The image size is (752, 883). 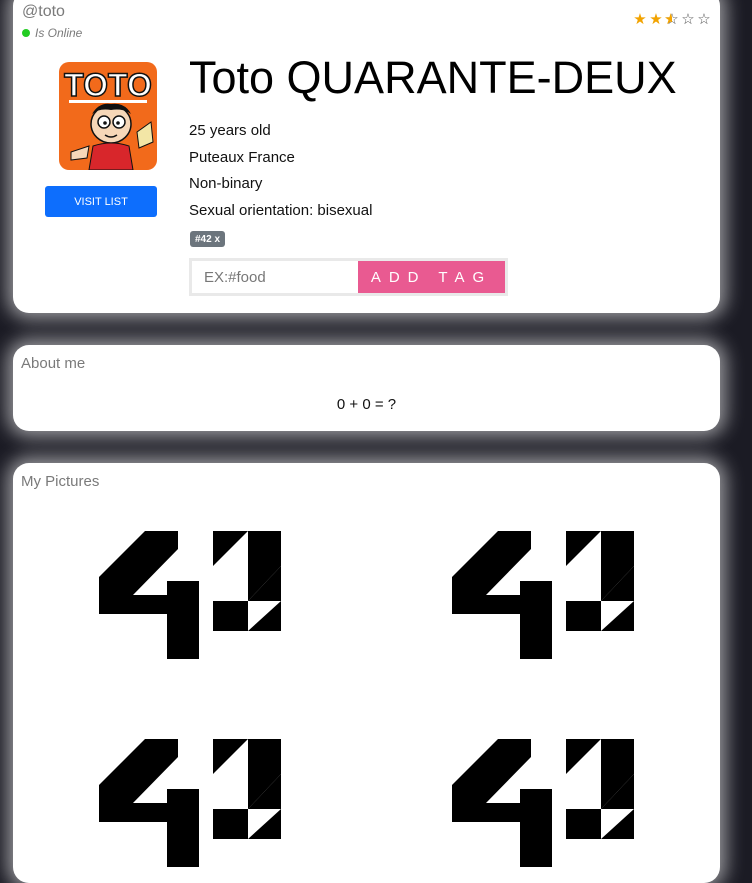 I want to click on profile-age: 25 years old, so click(x=230, y=130).